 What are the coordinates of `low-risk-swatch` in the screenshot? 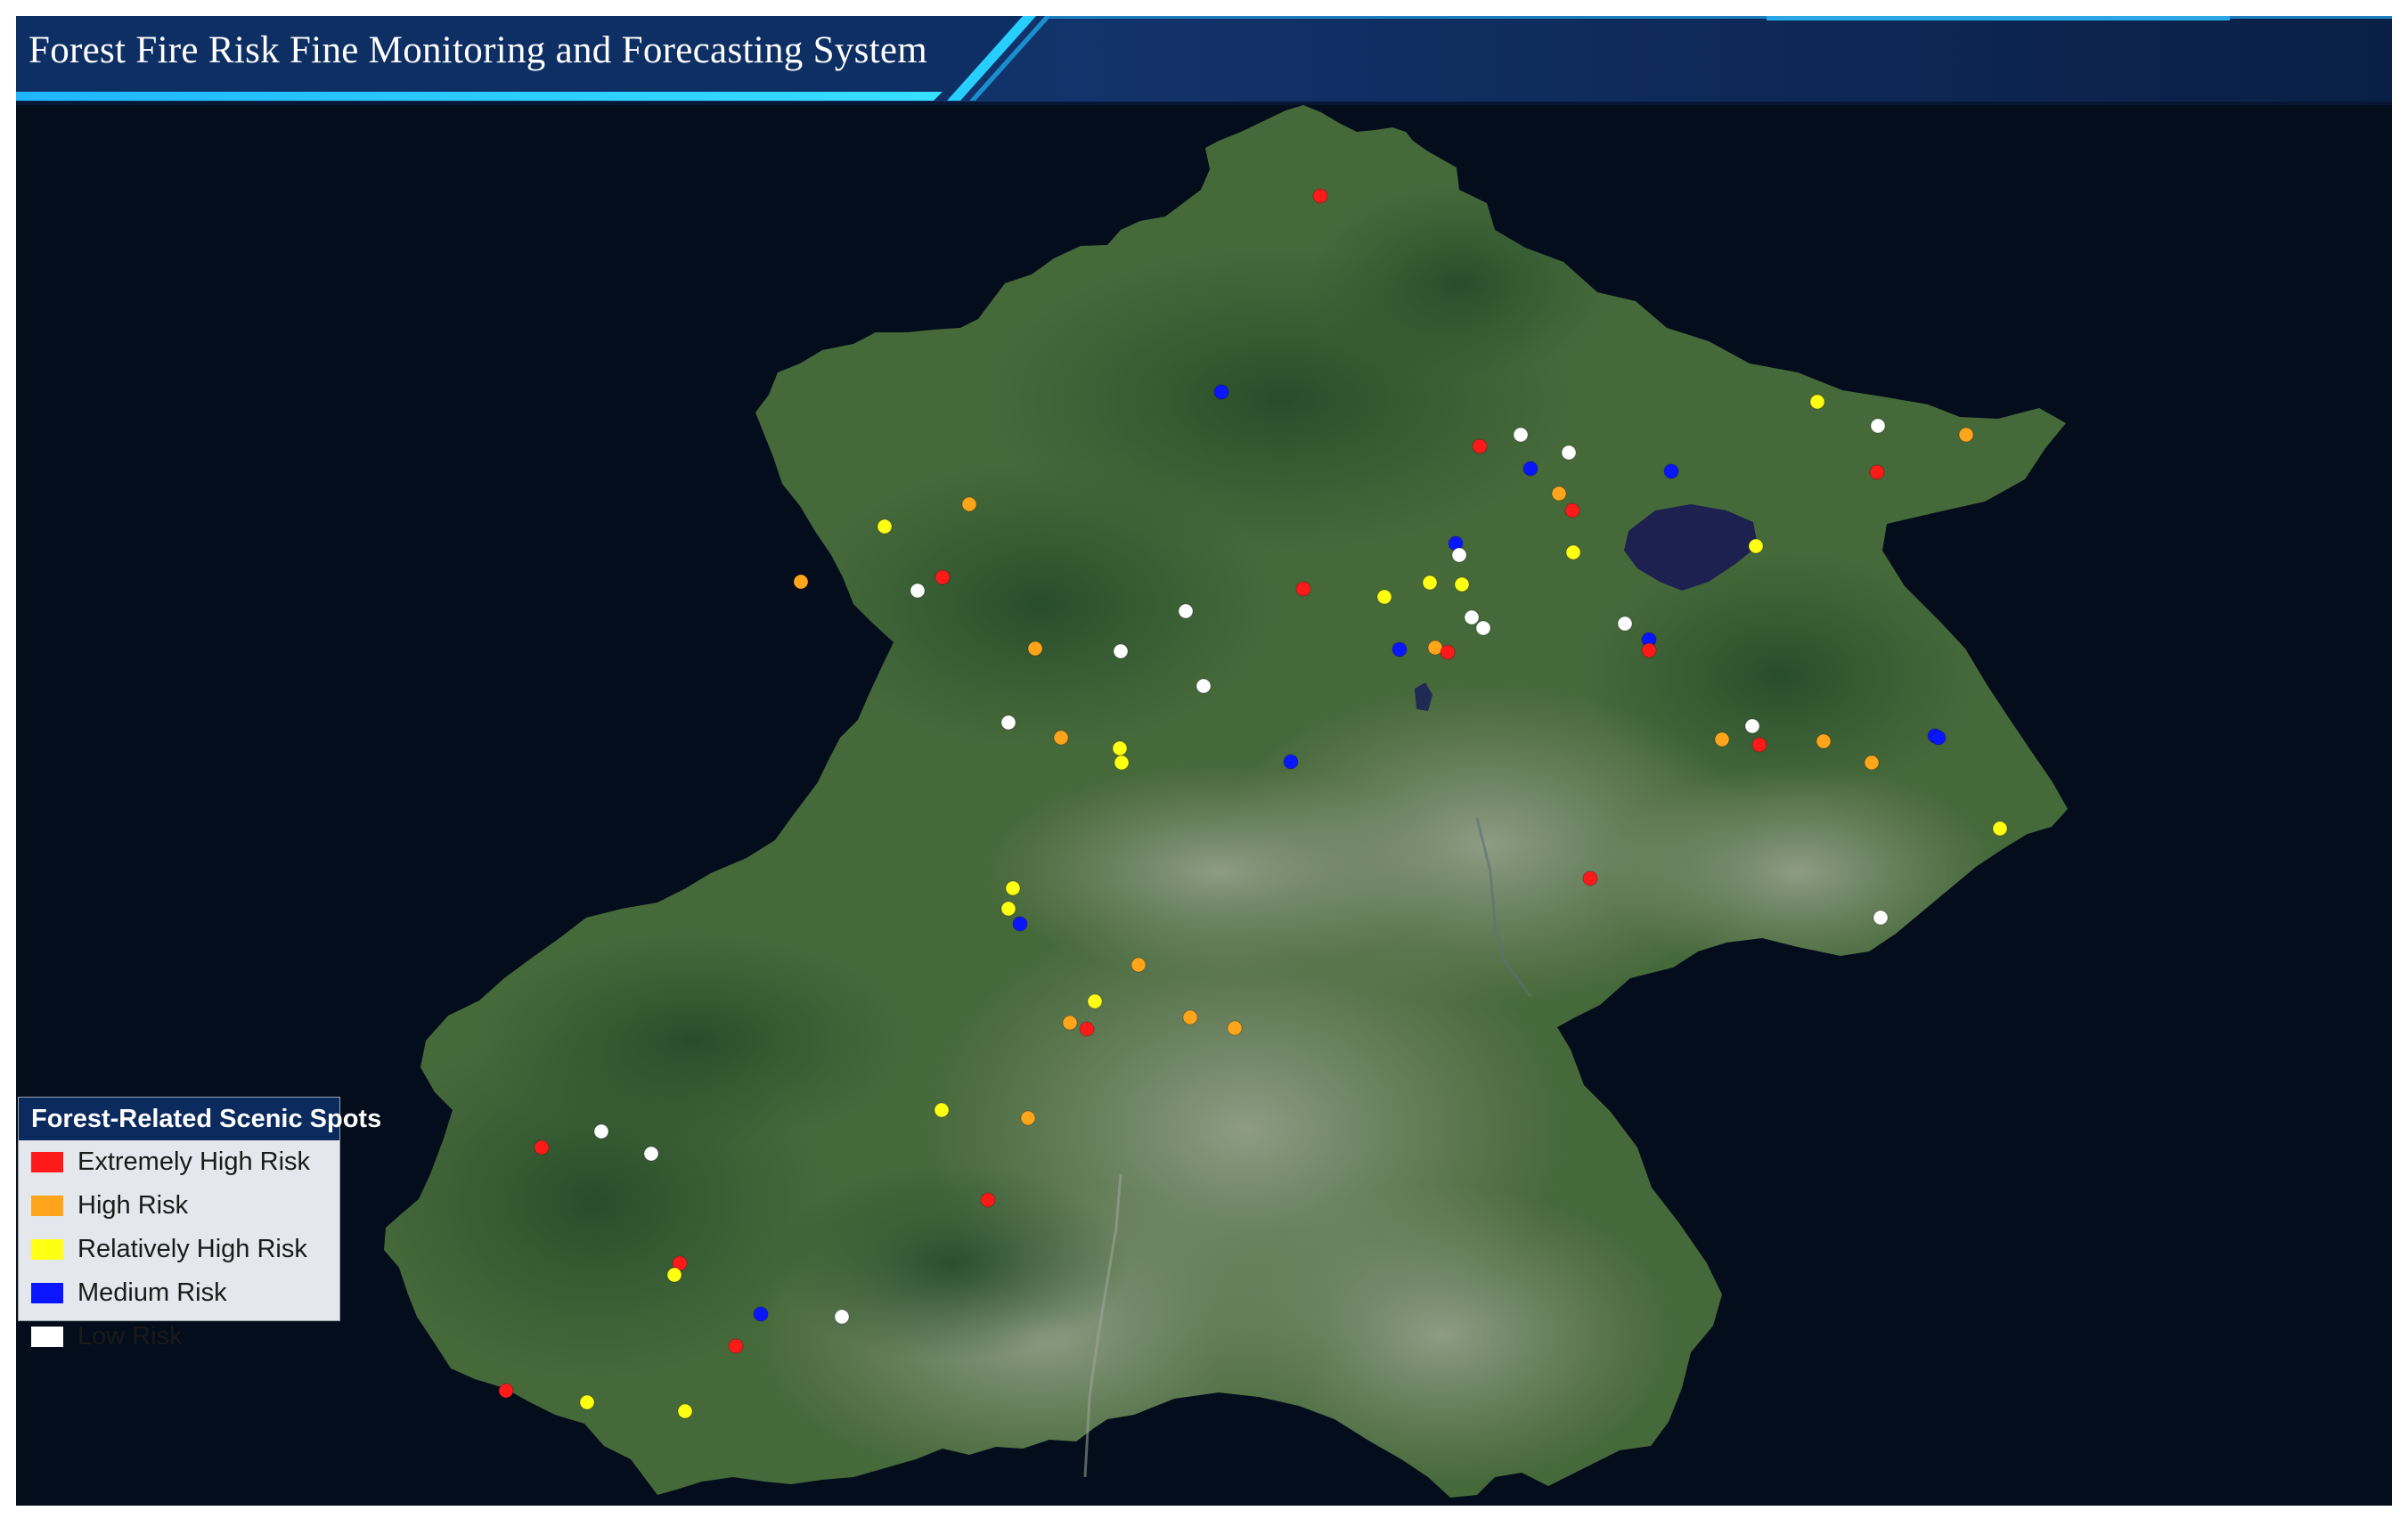 It's located at (47, 1337).